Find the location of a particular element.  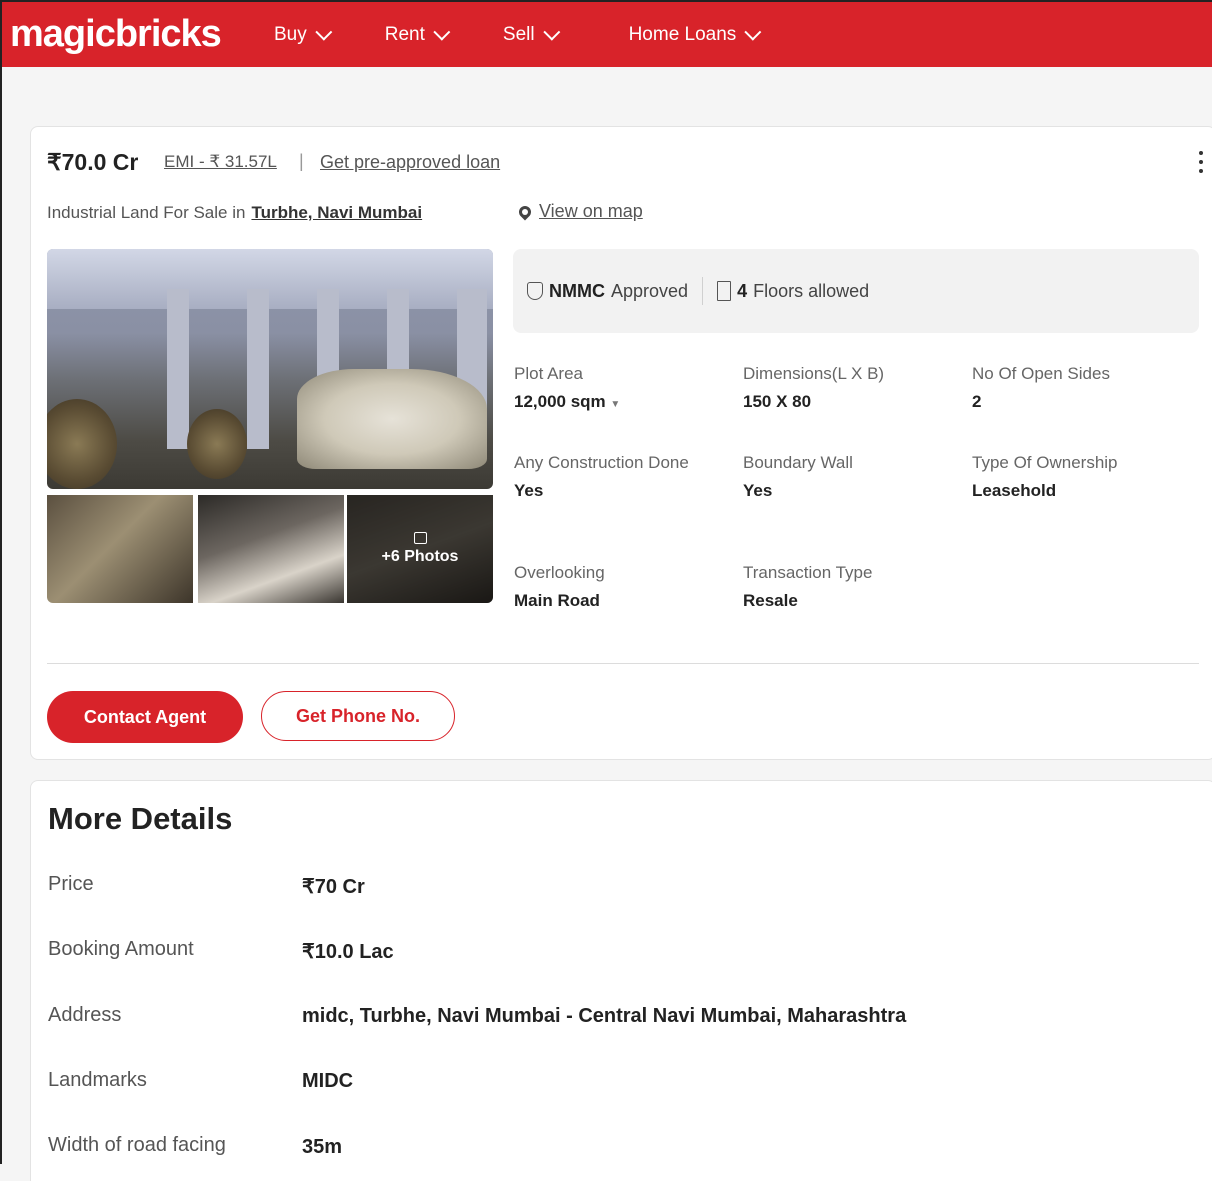

detail-label-price: Price is located at coordinates (71, 884).